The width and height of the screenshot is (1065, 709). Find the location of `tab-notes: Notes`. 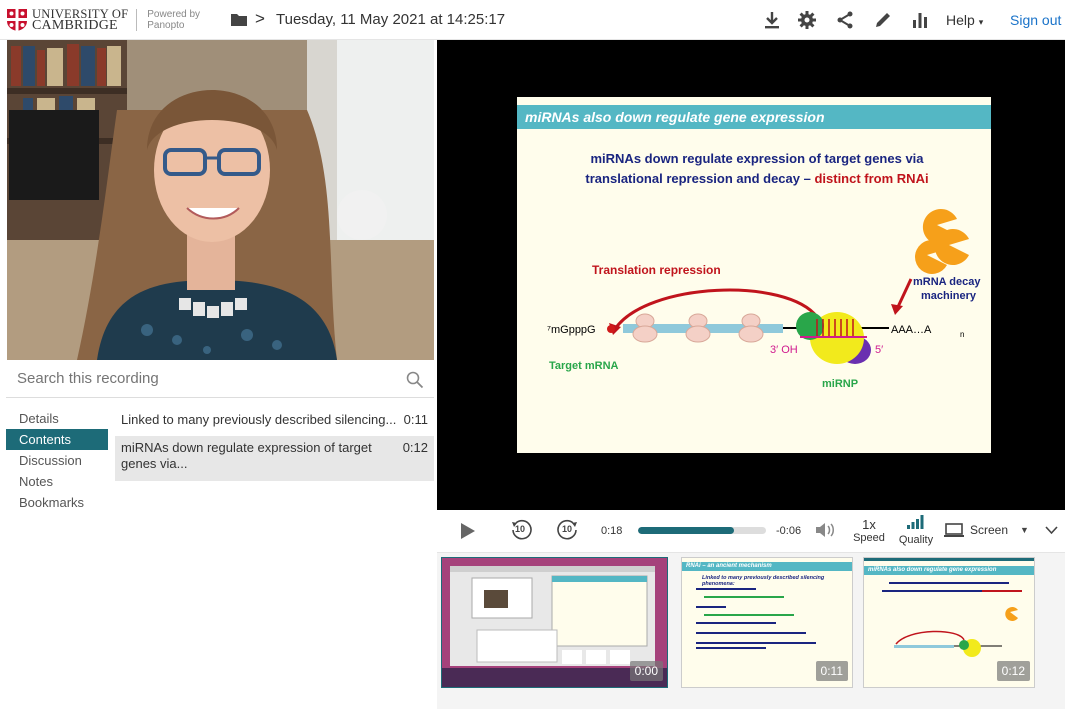

tab-notes: Notes is located at coordinates (57, 481).